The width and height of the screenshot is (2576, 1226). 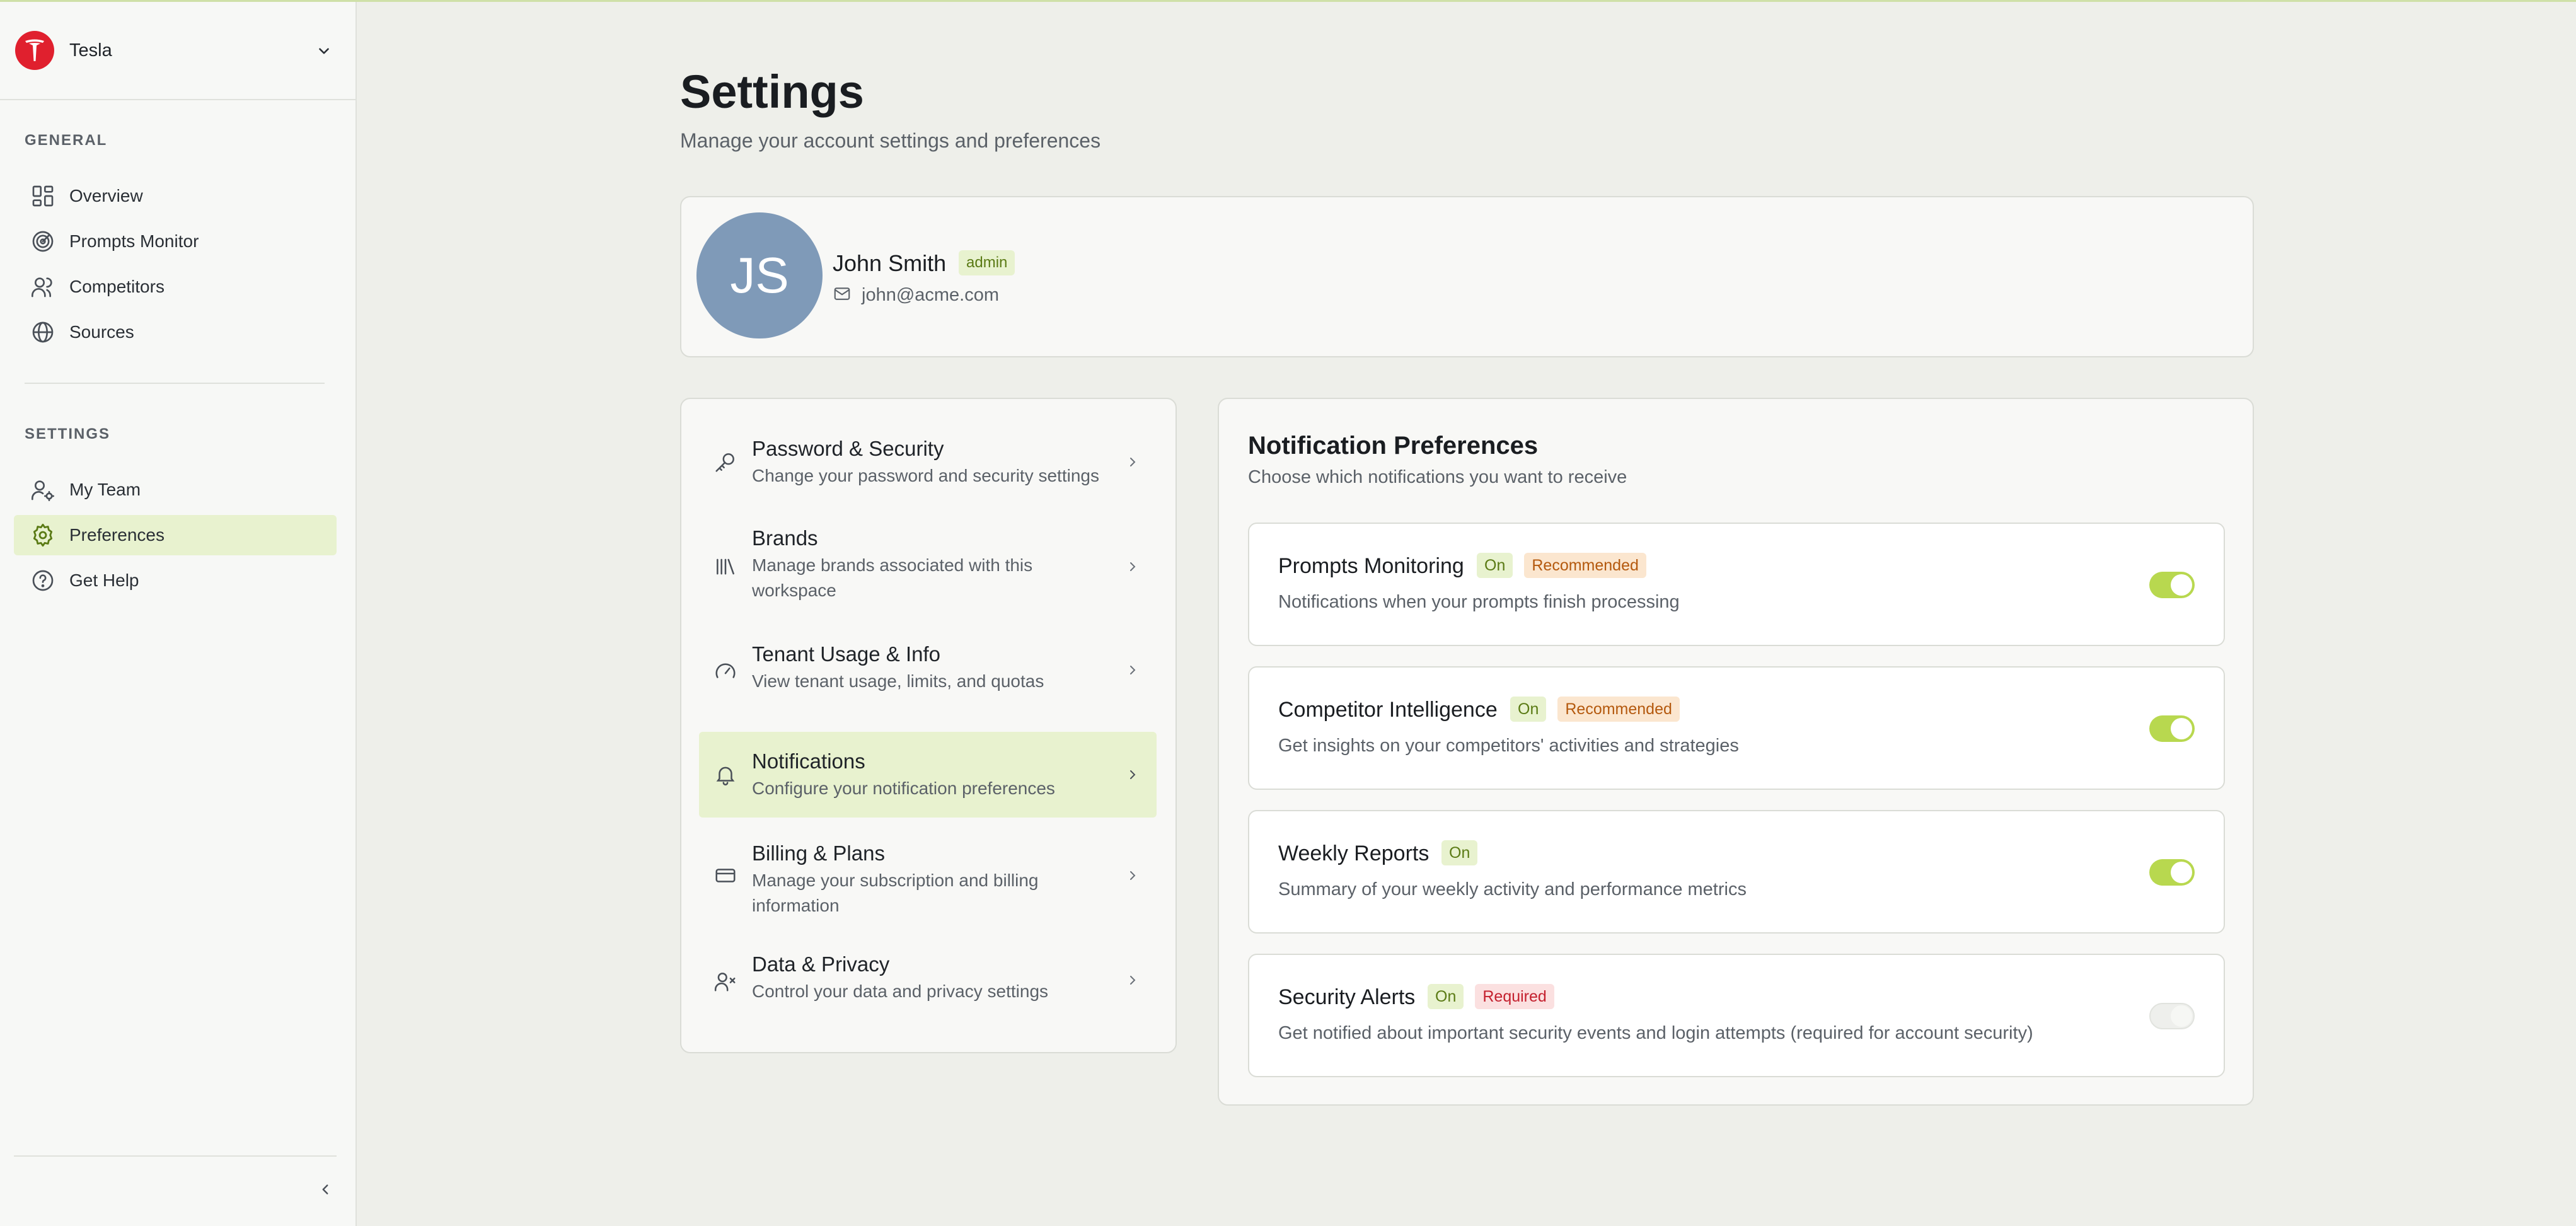 I want to click on user-x-icon, so click(x=726, y=981).